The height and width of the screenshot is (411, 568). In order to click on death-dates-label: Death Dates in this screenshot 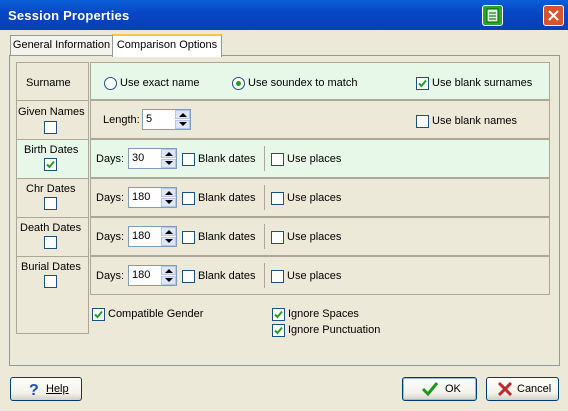, I will do `click(51, 228)`.